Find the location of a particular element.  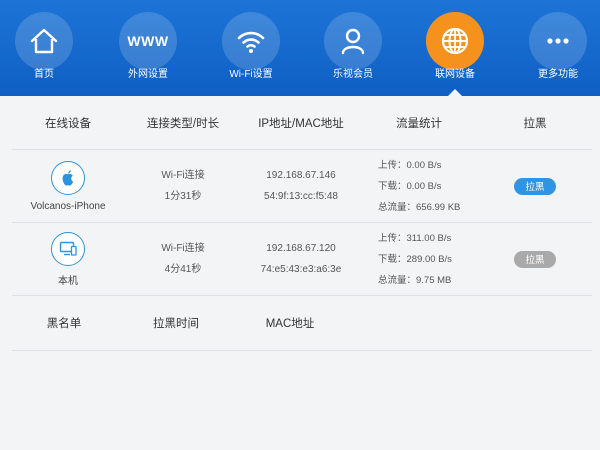

address-cell: 192.168.67.120 74:e5:43:e3:a6:3e is located at coordinates (301, 259).